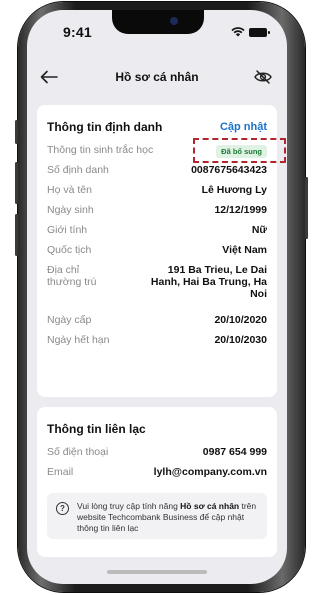 The image size is (320, 595). I want to click on identity-card-title: Thông tin định danh, so click(105, 127).